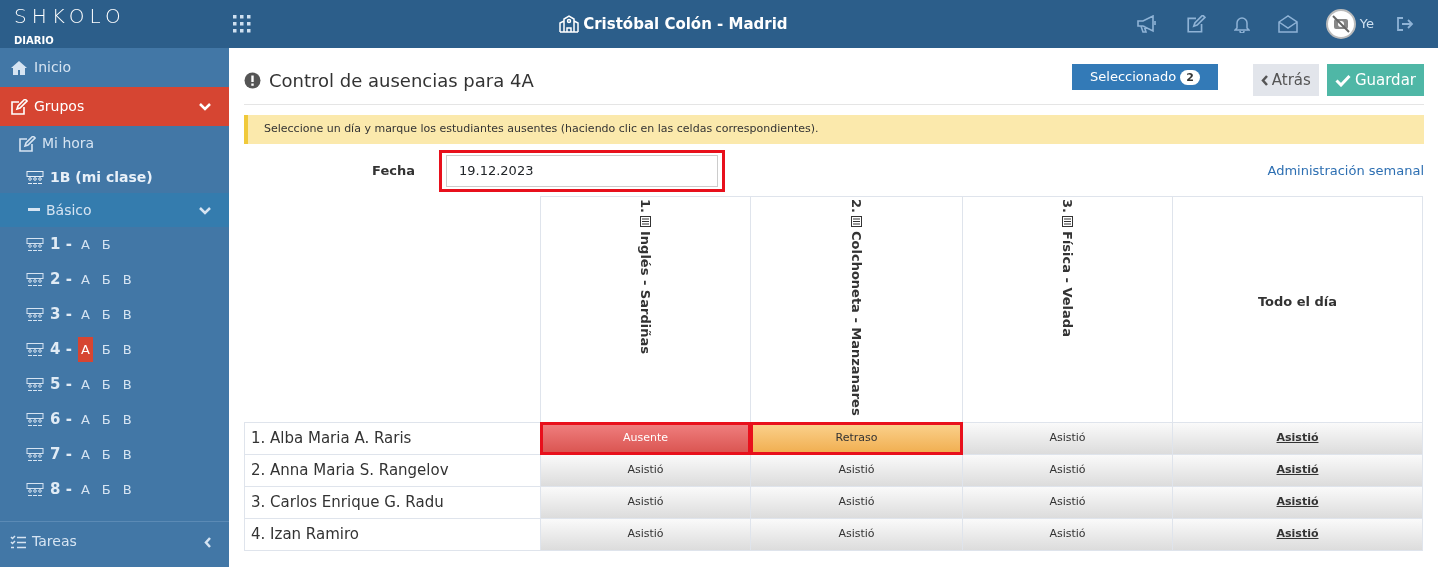 The height and width of the screenshot is (567, 1438). Describe the element at coordinates (1345, 170) in the screenshot. I see `weekly-admin-link: Administración semanal` at that location.